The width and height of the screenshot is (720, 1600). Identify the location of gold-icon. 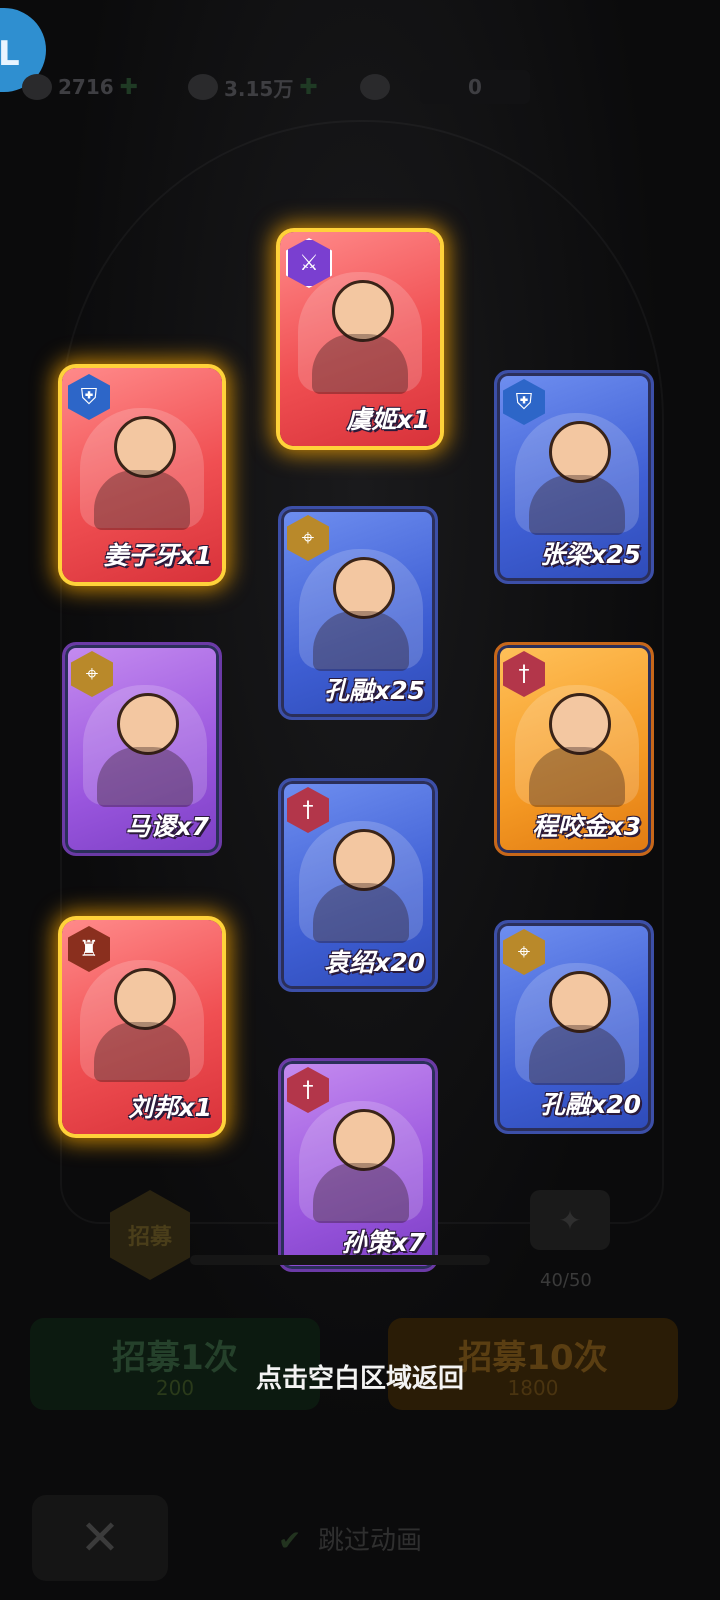
(203, 87).